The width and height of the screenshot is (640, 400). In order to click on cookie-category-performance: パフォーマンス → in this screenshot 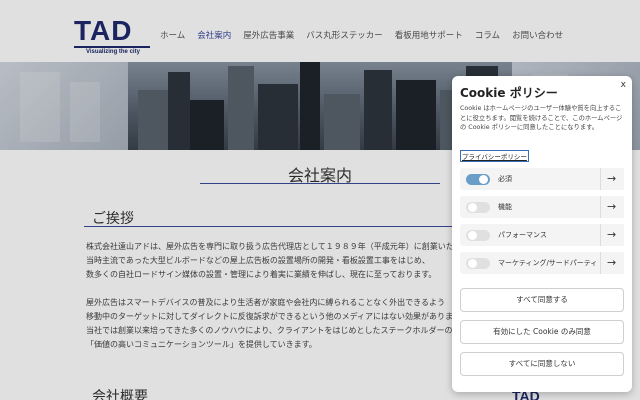, I will do `click(542, 235)`.